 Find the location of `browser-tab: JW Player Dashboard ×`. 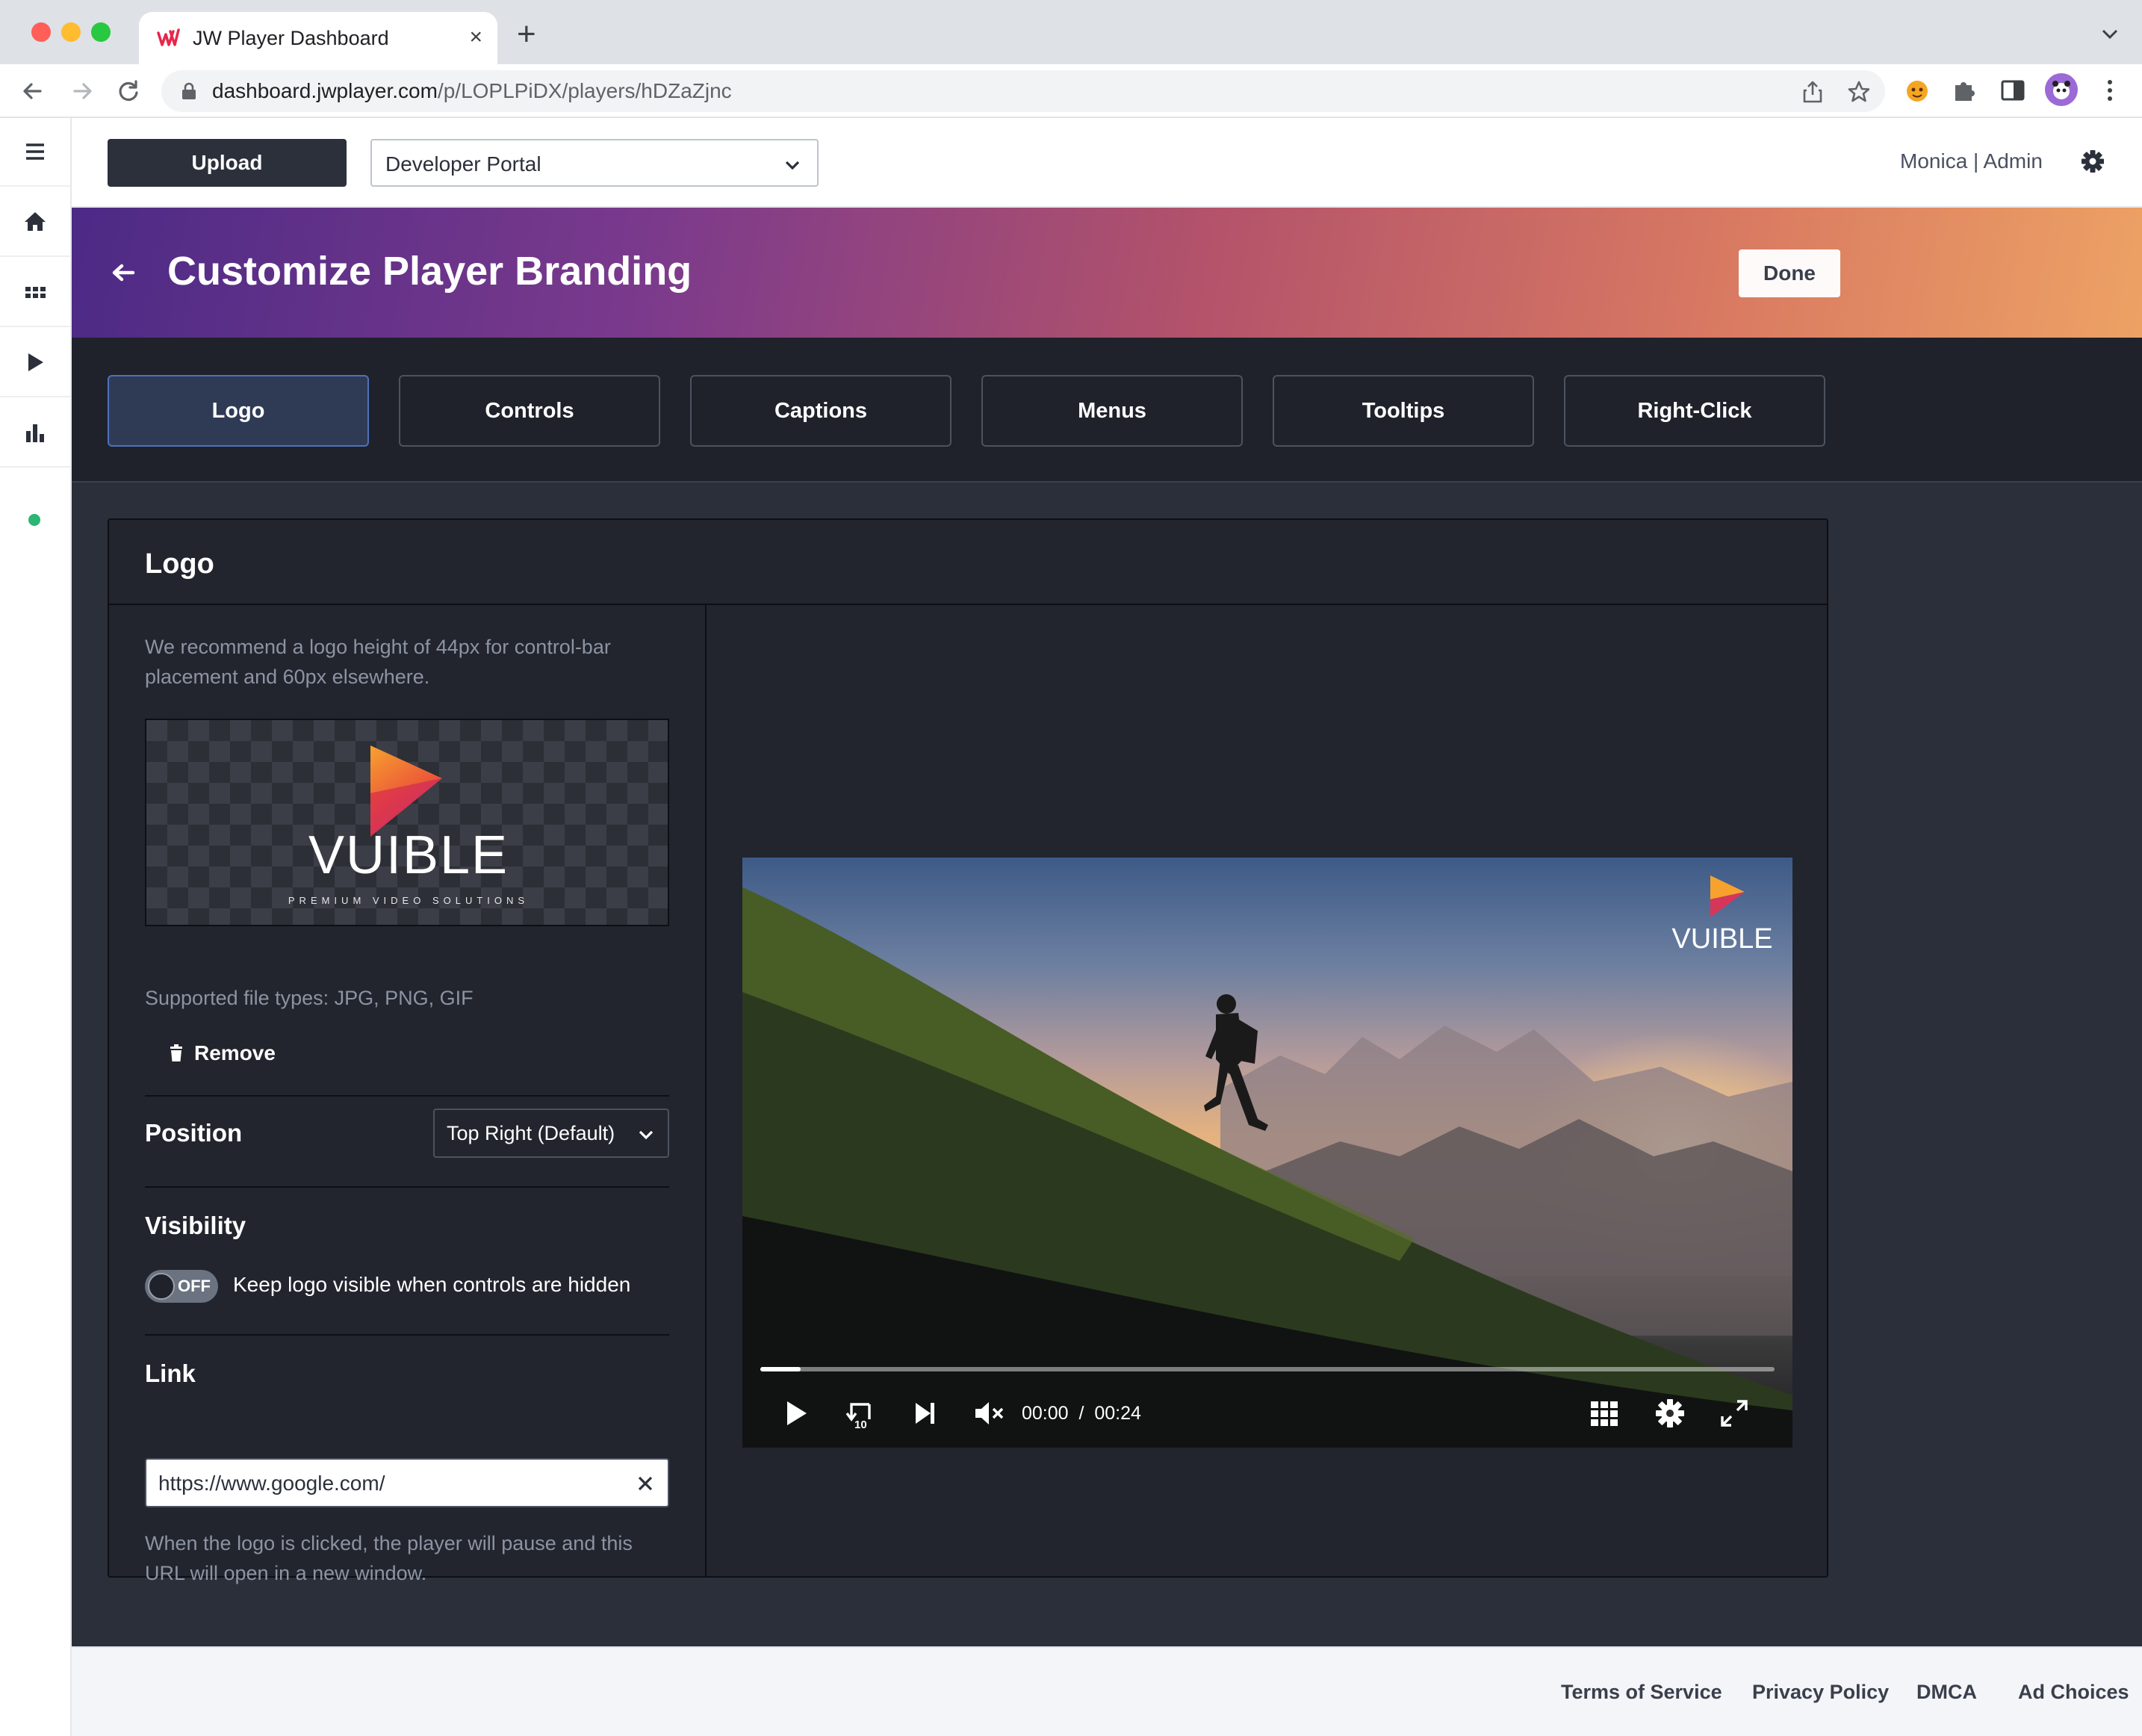

browser-tab: JW Player Dashboard × is located at coordinates (318, 38).